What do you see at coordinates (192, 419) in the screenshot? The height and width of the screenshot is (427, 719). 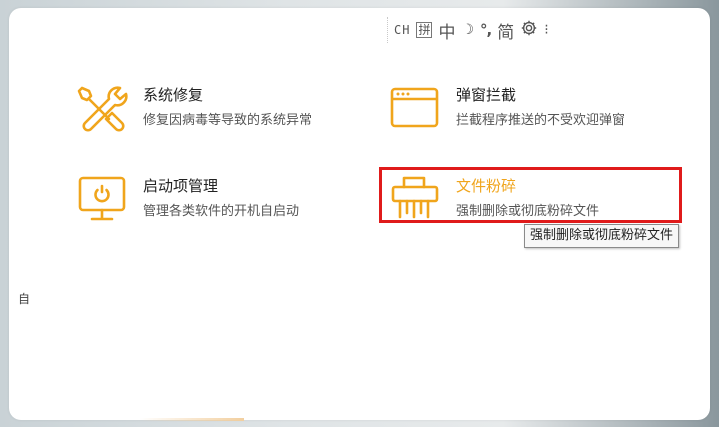 I see `bottom-accent-bar` at bounding box center [192, 419].